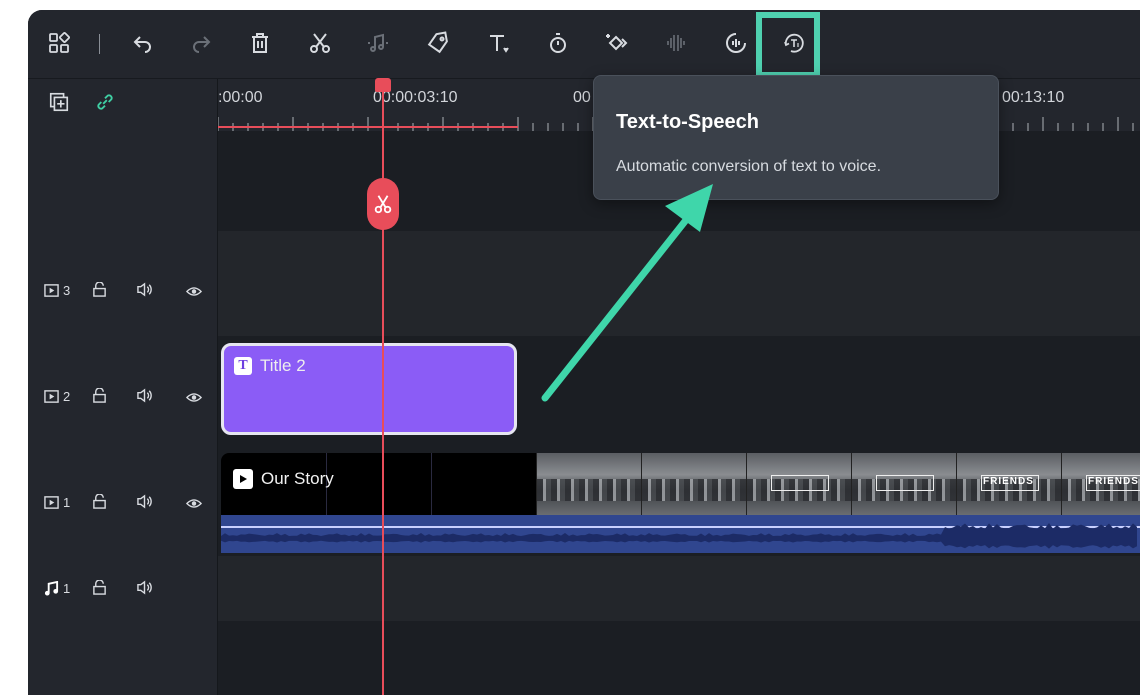  What do you see at coordinates (749, 166) in the screenshot?
I see `tooltip-description: Automatic conversion of text to voice.` at bounding box center [749, 166].